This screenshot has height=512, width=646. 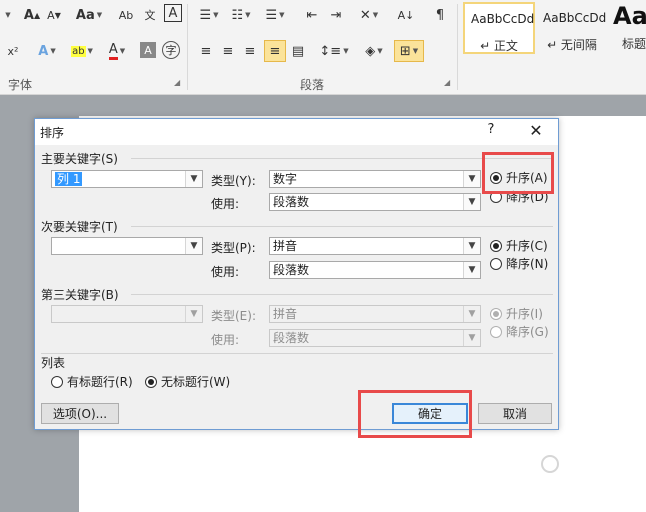 I want to click on paragraph-group-label: 段落, so click(x=312, y=85).